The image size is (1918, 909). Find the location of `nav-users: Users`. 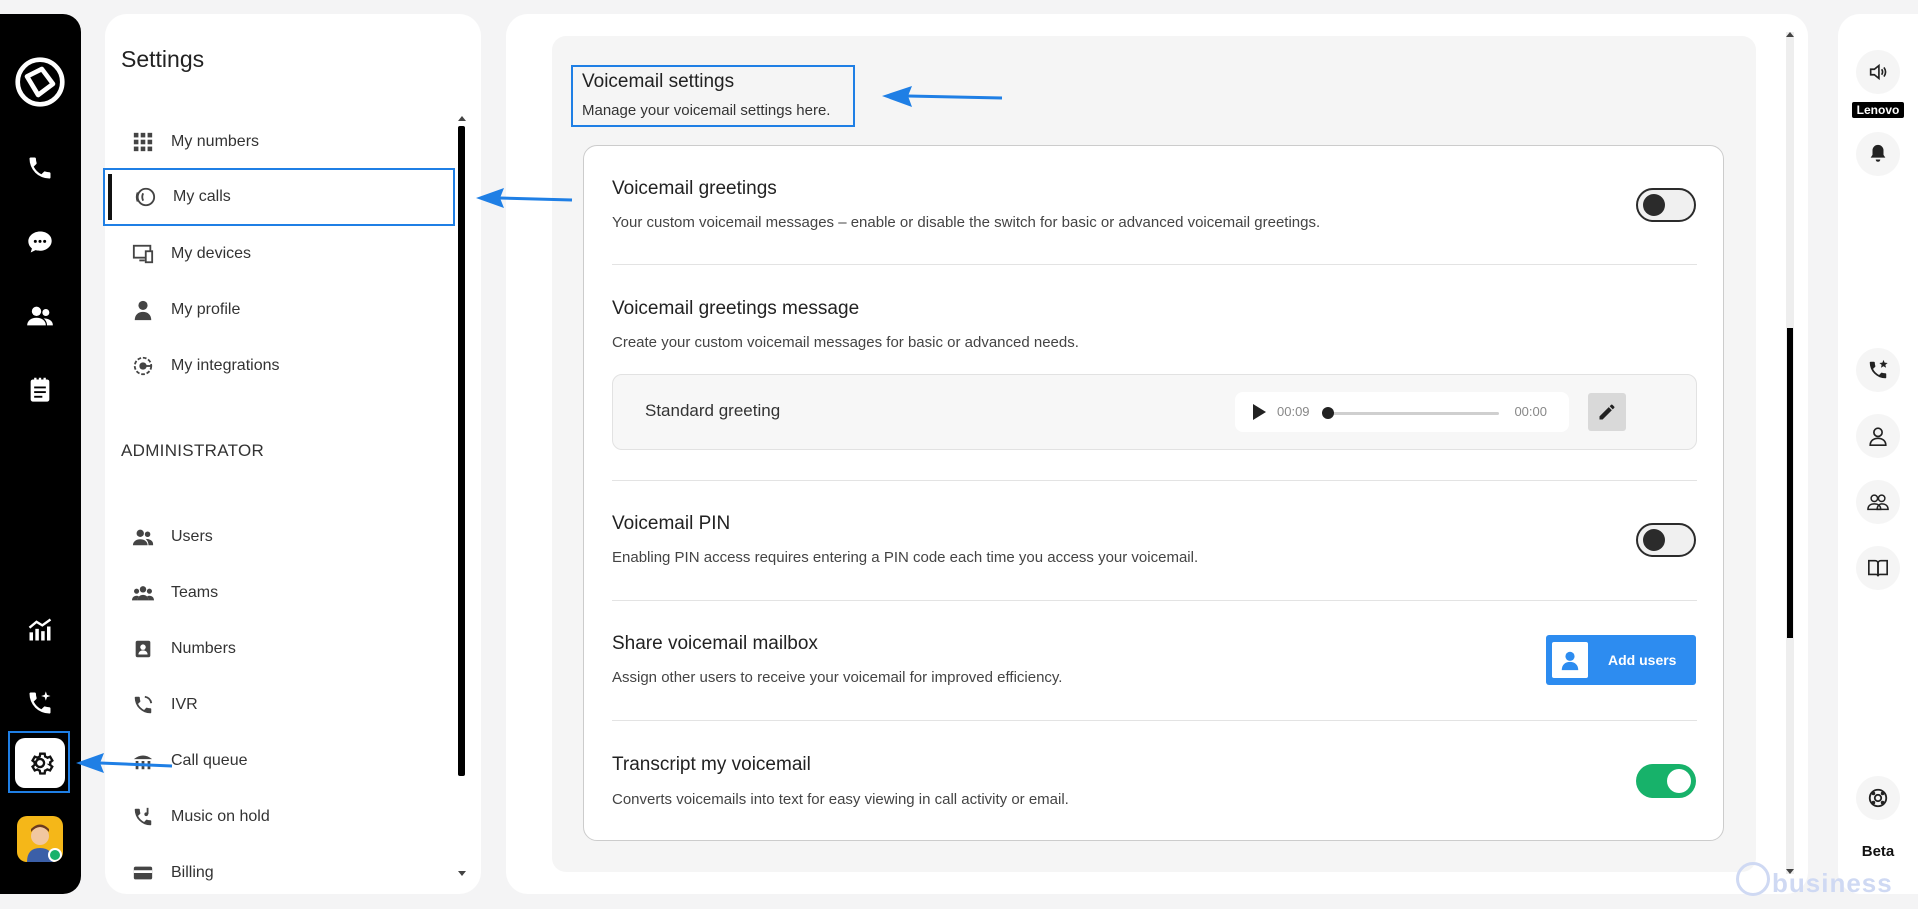

nav-users: Users is located at coordinates (301, 537).